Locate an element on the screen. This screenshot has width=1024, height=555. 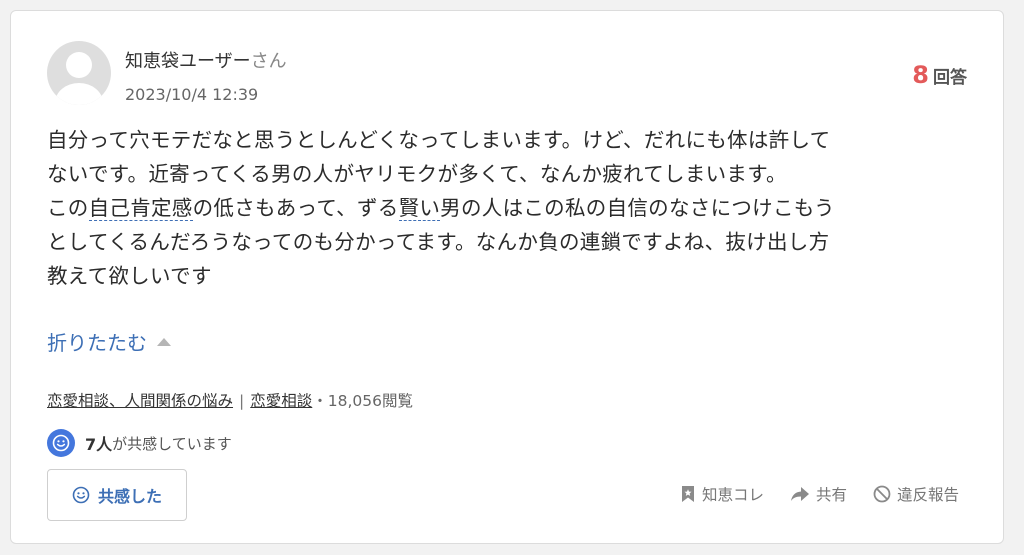
category-breadcrumb: 恋愛相談、人間関係の悩み | 恋愛相談・18,056閲覧 is located at coordinates (230, 400).